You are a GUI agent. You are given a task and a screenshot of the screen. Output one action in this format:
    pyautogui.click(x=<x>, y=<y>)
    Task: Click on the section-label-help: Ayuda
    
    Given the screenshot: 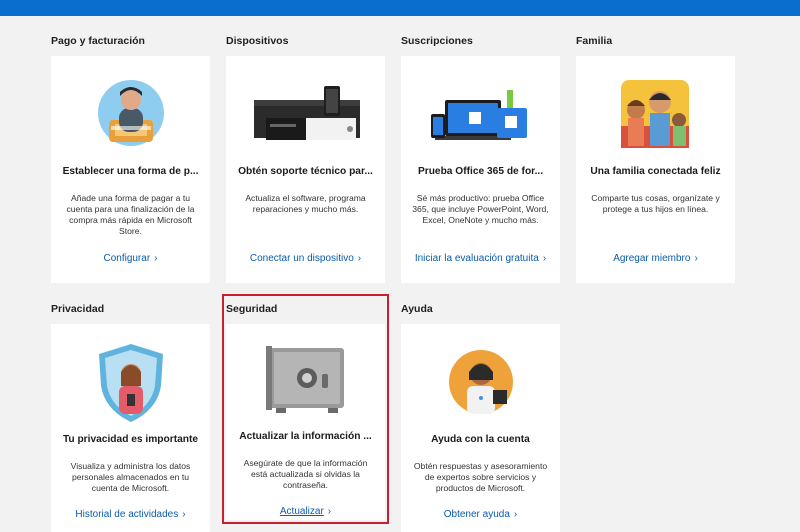 What is the action you would take?
    pyautogui.click(x=417, y=309)
    